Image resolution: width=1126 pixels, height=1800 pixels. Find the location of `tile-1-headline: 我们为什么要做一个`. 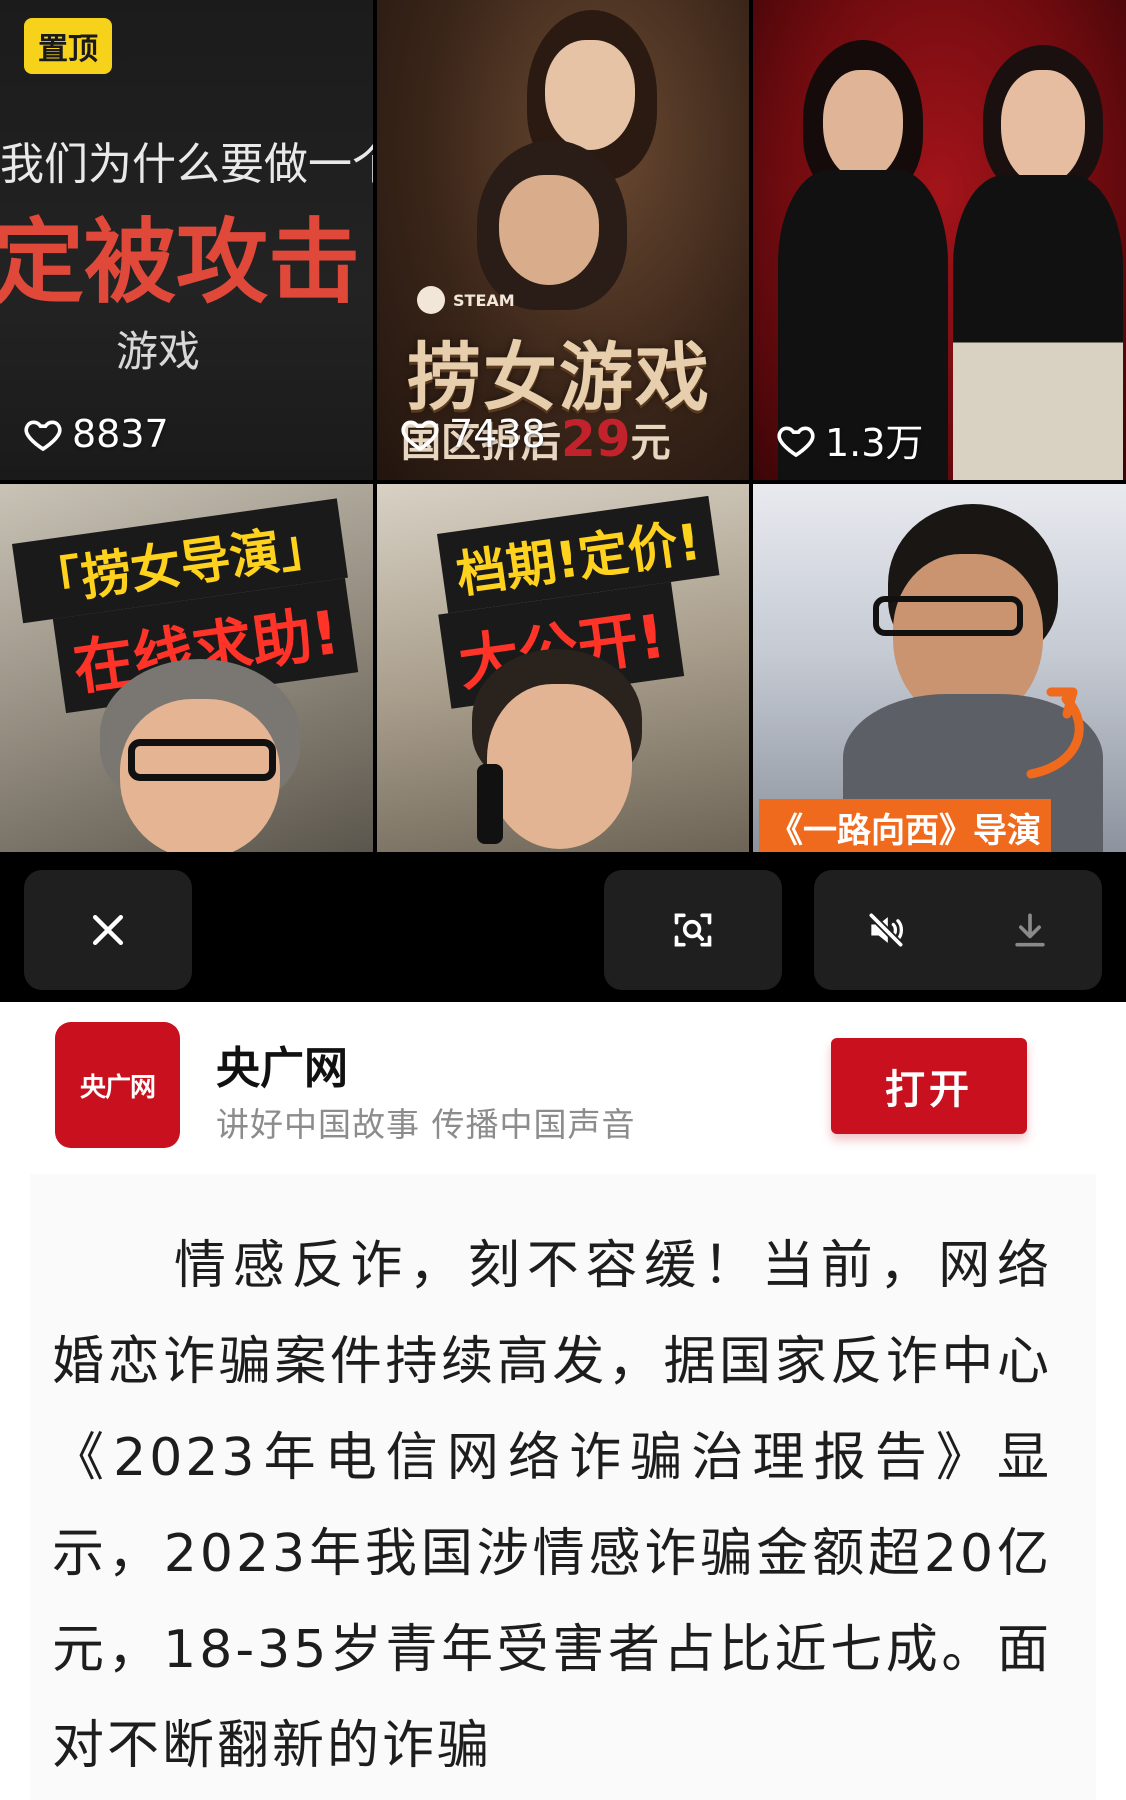

tile-1-headline: 我们为什么要做一个 is located at coordinates (186, 164).